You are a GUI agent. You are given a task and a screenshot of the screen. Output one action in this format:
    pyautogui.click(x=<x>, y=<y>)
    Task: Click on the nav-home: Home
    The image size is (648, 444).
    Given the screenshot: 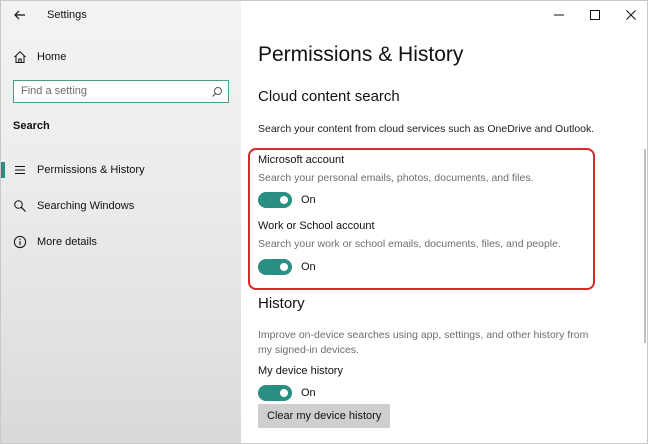 What is the action you would take?
    pyautogui.click(x=121, y=57)
    